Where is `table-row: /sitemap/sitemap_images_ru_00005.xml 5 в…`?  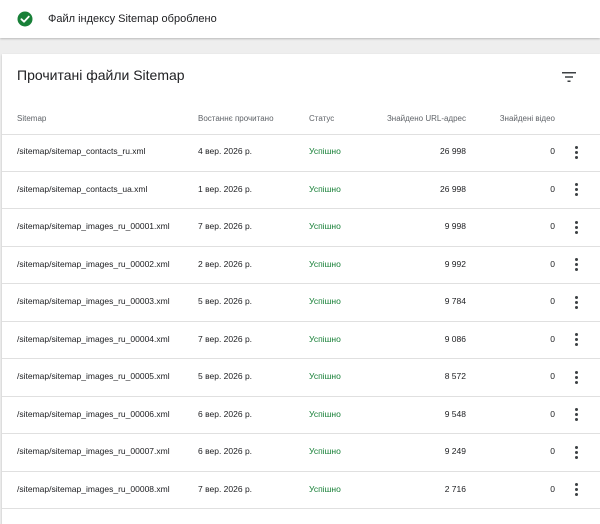
table-row: /sitemap/sitemap_images_ru_00005.xml 5 в… is located at coordinates (301, 378).